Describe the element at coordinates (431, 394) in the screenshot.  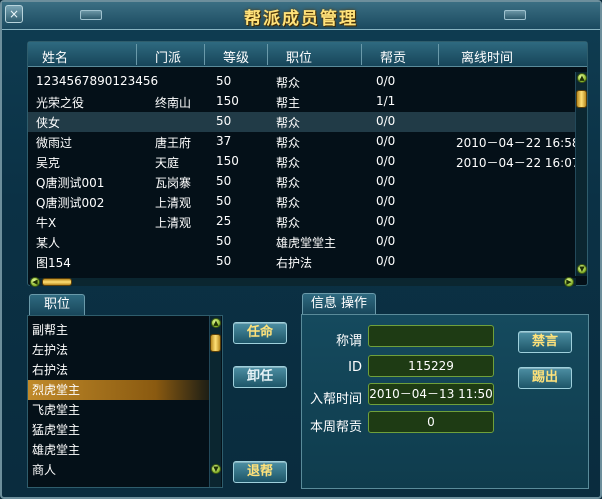
I see `join-time-field: 2010－04－13 11:50` at that location.